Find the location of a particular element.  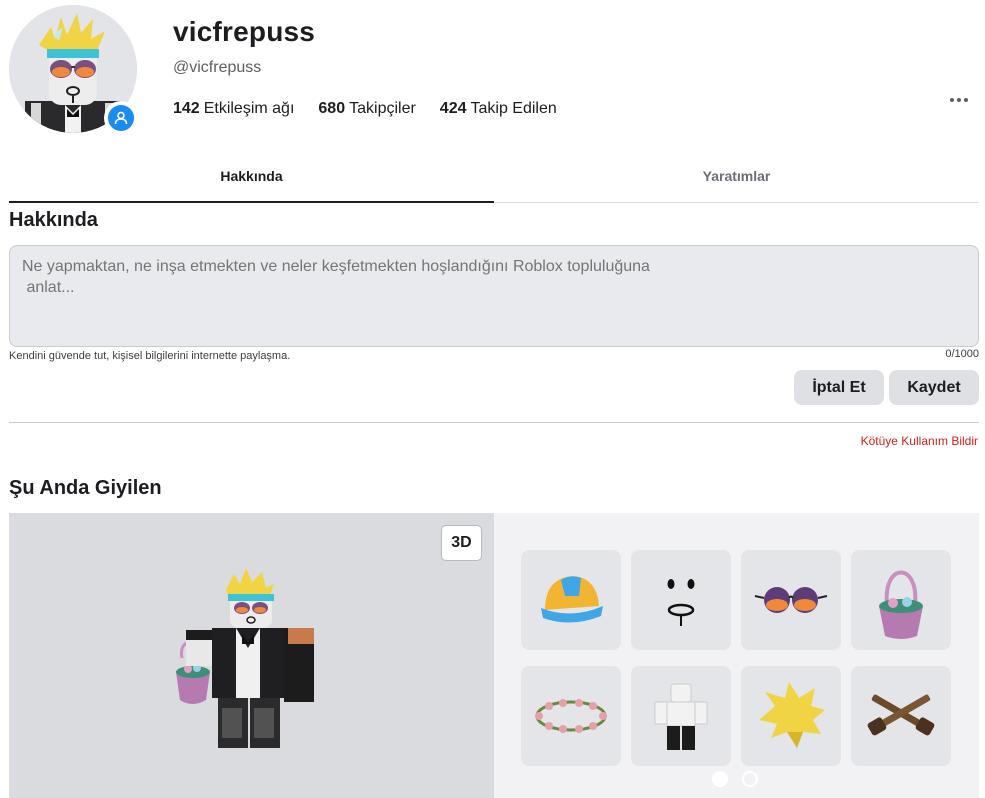

tab-creations: Yaratımlar is located at coordinates (736, 178).